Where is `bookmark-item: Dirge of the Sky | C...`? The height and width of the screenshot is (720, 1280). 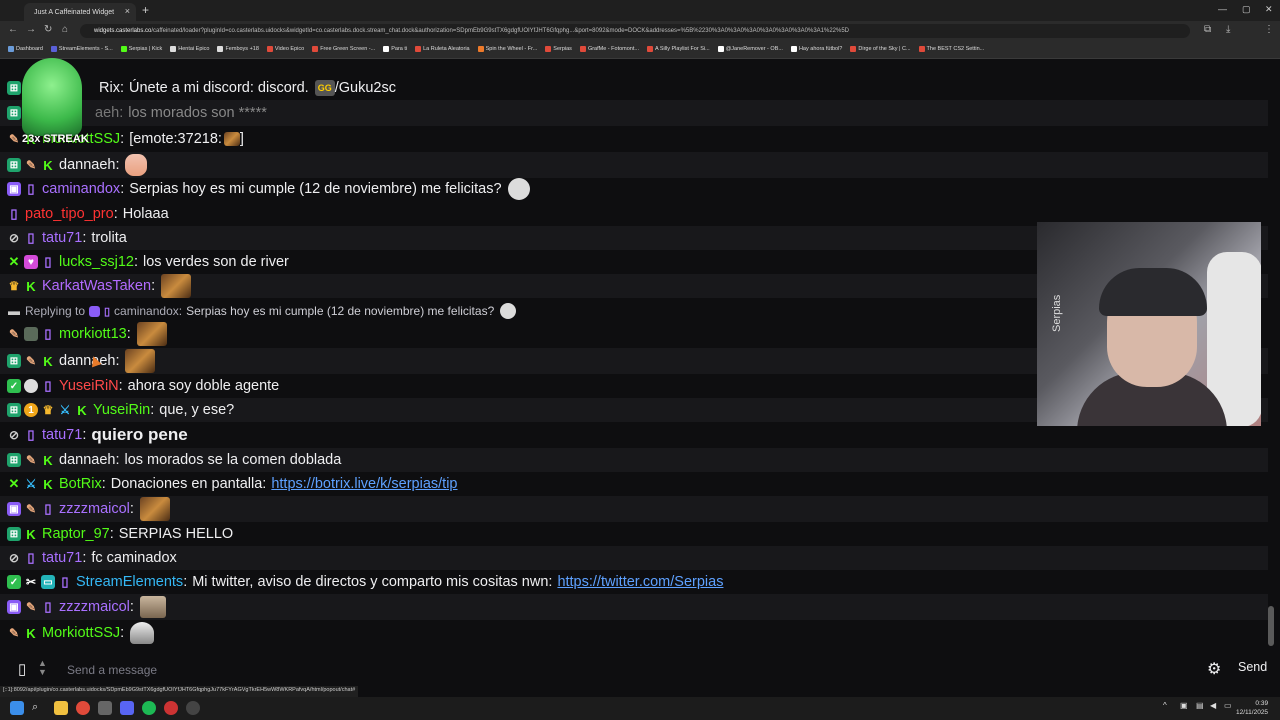
bookmark-item: Dirge of the Sky | C... is located at coordinates (880, 49).